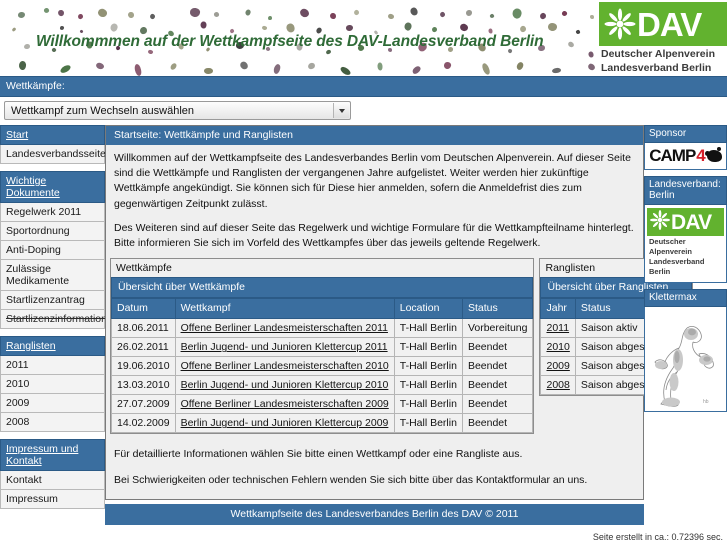 The height and width of the screenshot is (545, 727). Describe the element at coordinates (672, 155) in the screenshot. I see `camp4-wordmark: CAMP` at that location.